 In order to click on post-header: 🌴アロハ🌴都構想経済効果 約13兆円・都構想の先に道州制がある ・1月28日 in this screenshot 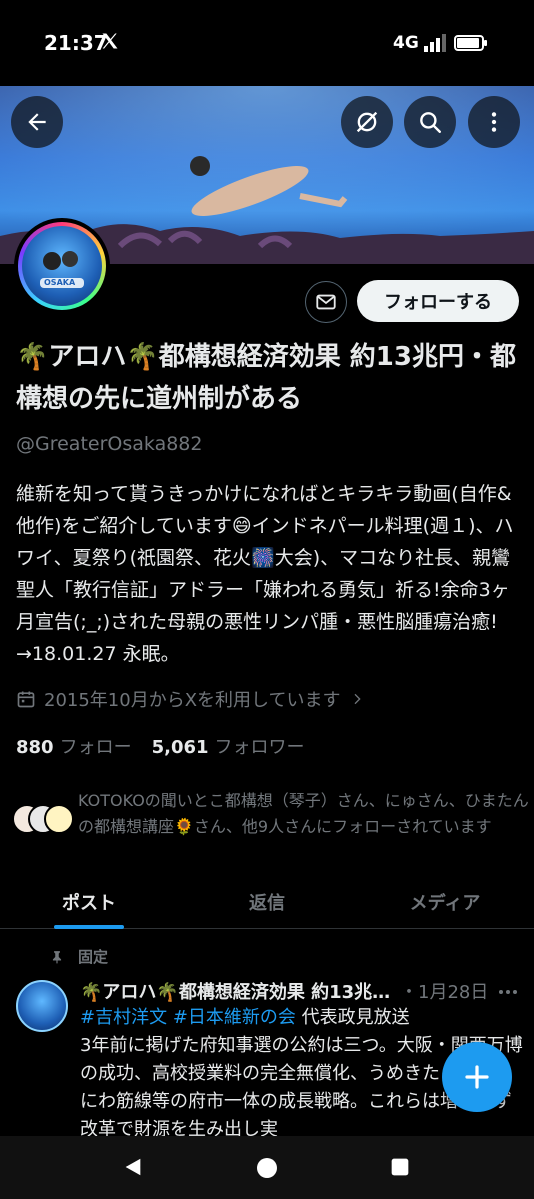, I will do `click(300, 991)`.